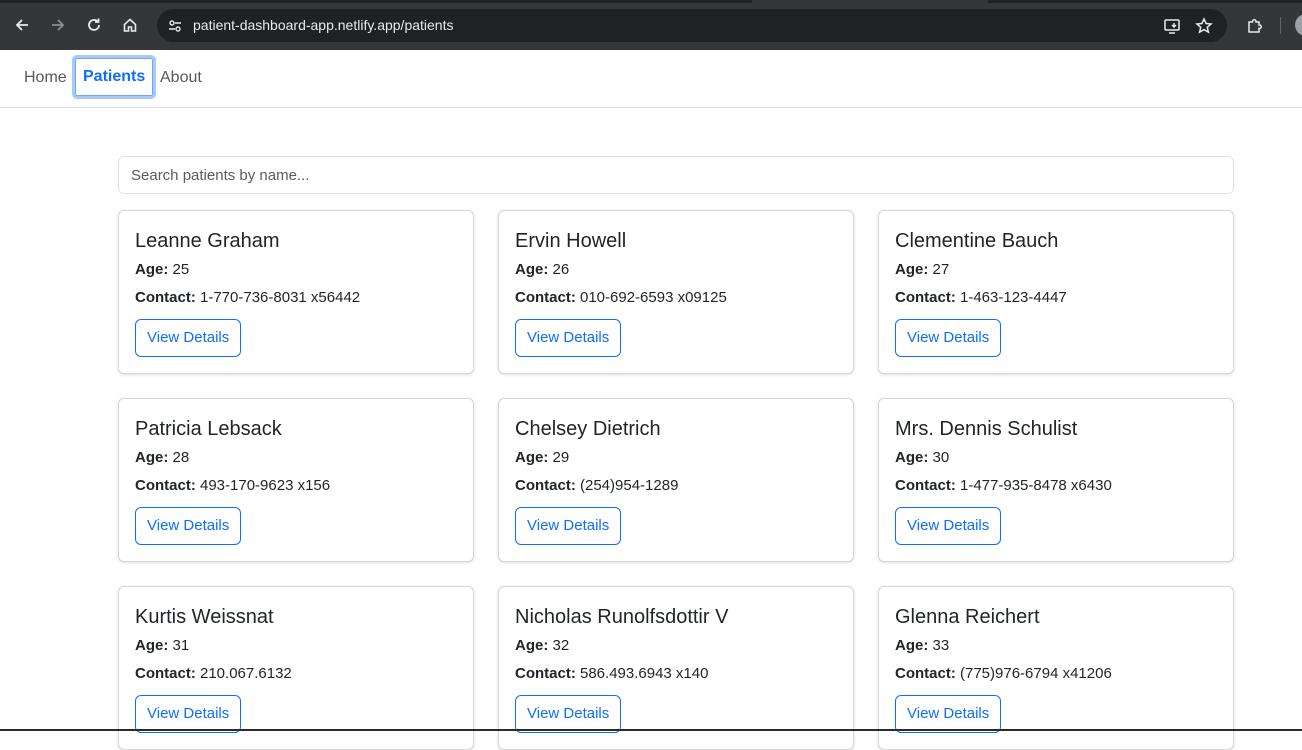  Describe the element at coordinates (1056, 646) in the screenshot. I see `patient-age: Age: 33` at that location.